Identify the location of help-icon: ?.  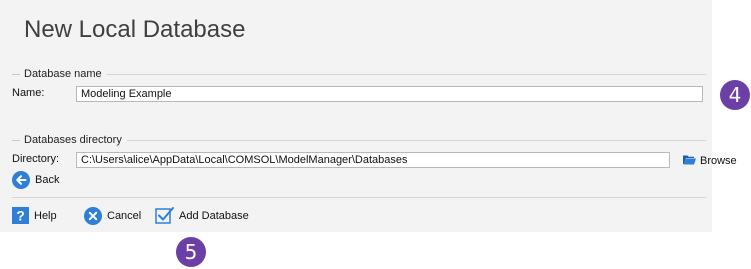
(20, 215).